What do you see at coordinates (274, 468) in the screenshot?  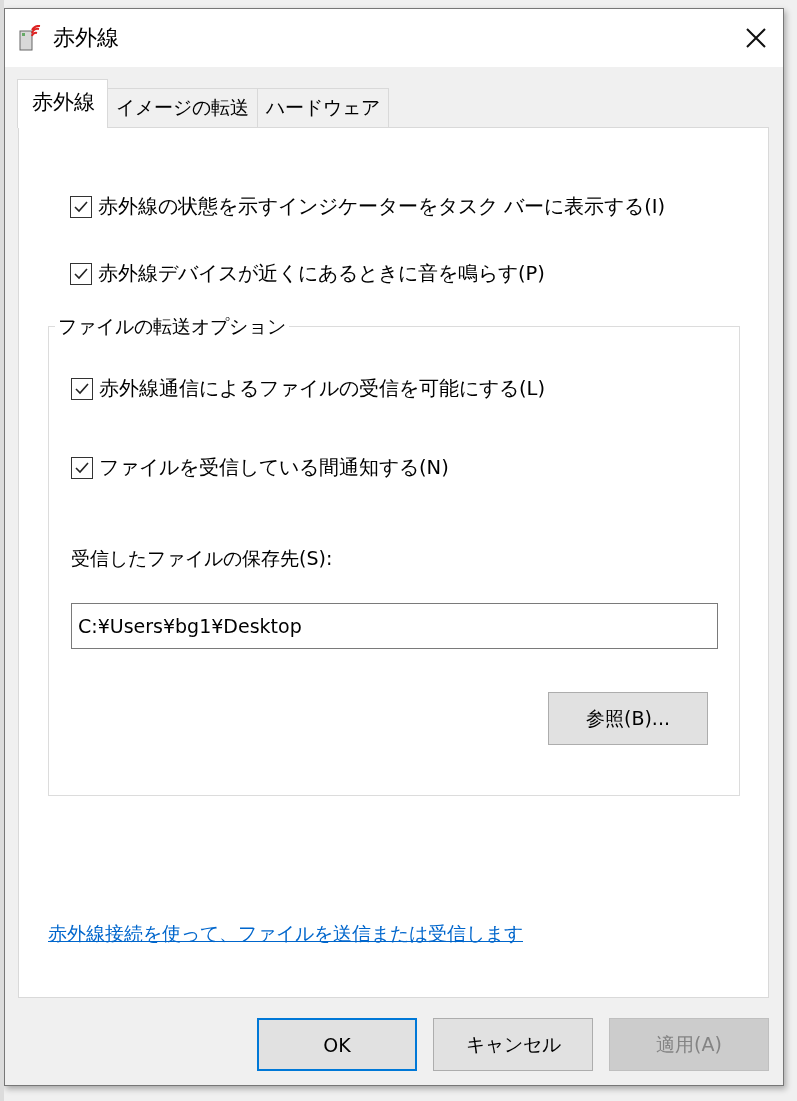 I see `checkbox-label: ファイルを受信している間通知する(N)` at bounding box center [274, 468].